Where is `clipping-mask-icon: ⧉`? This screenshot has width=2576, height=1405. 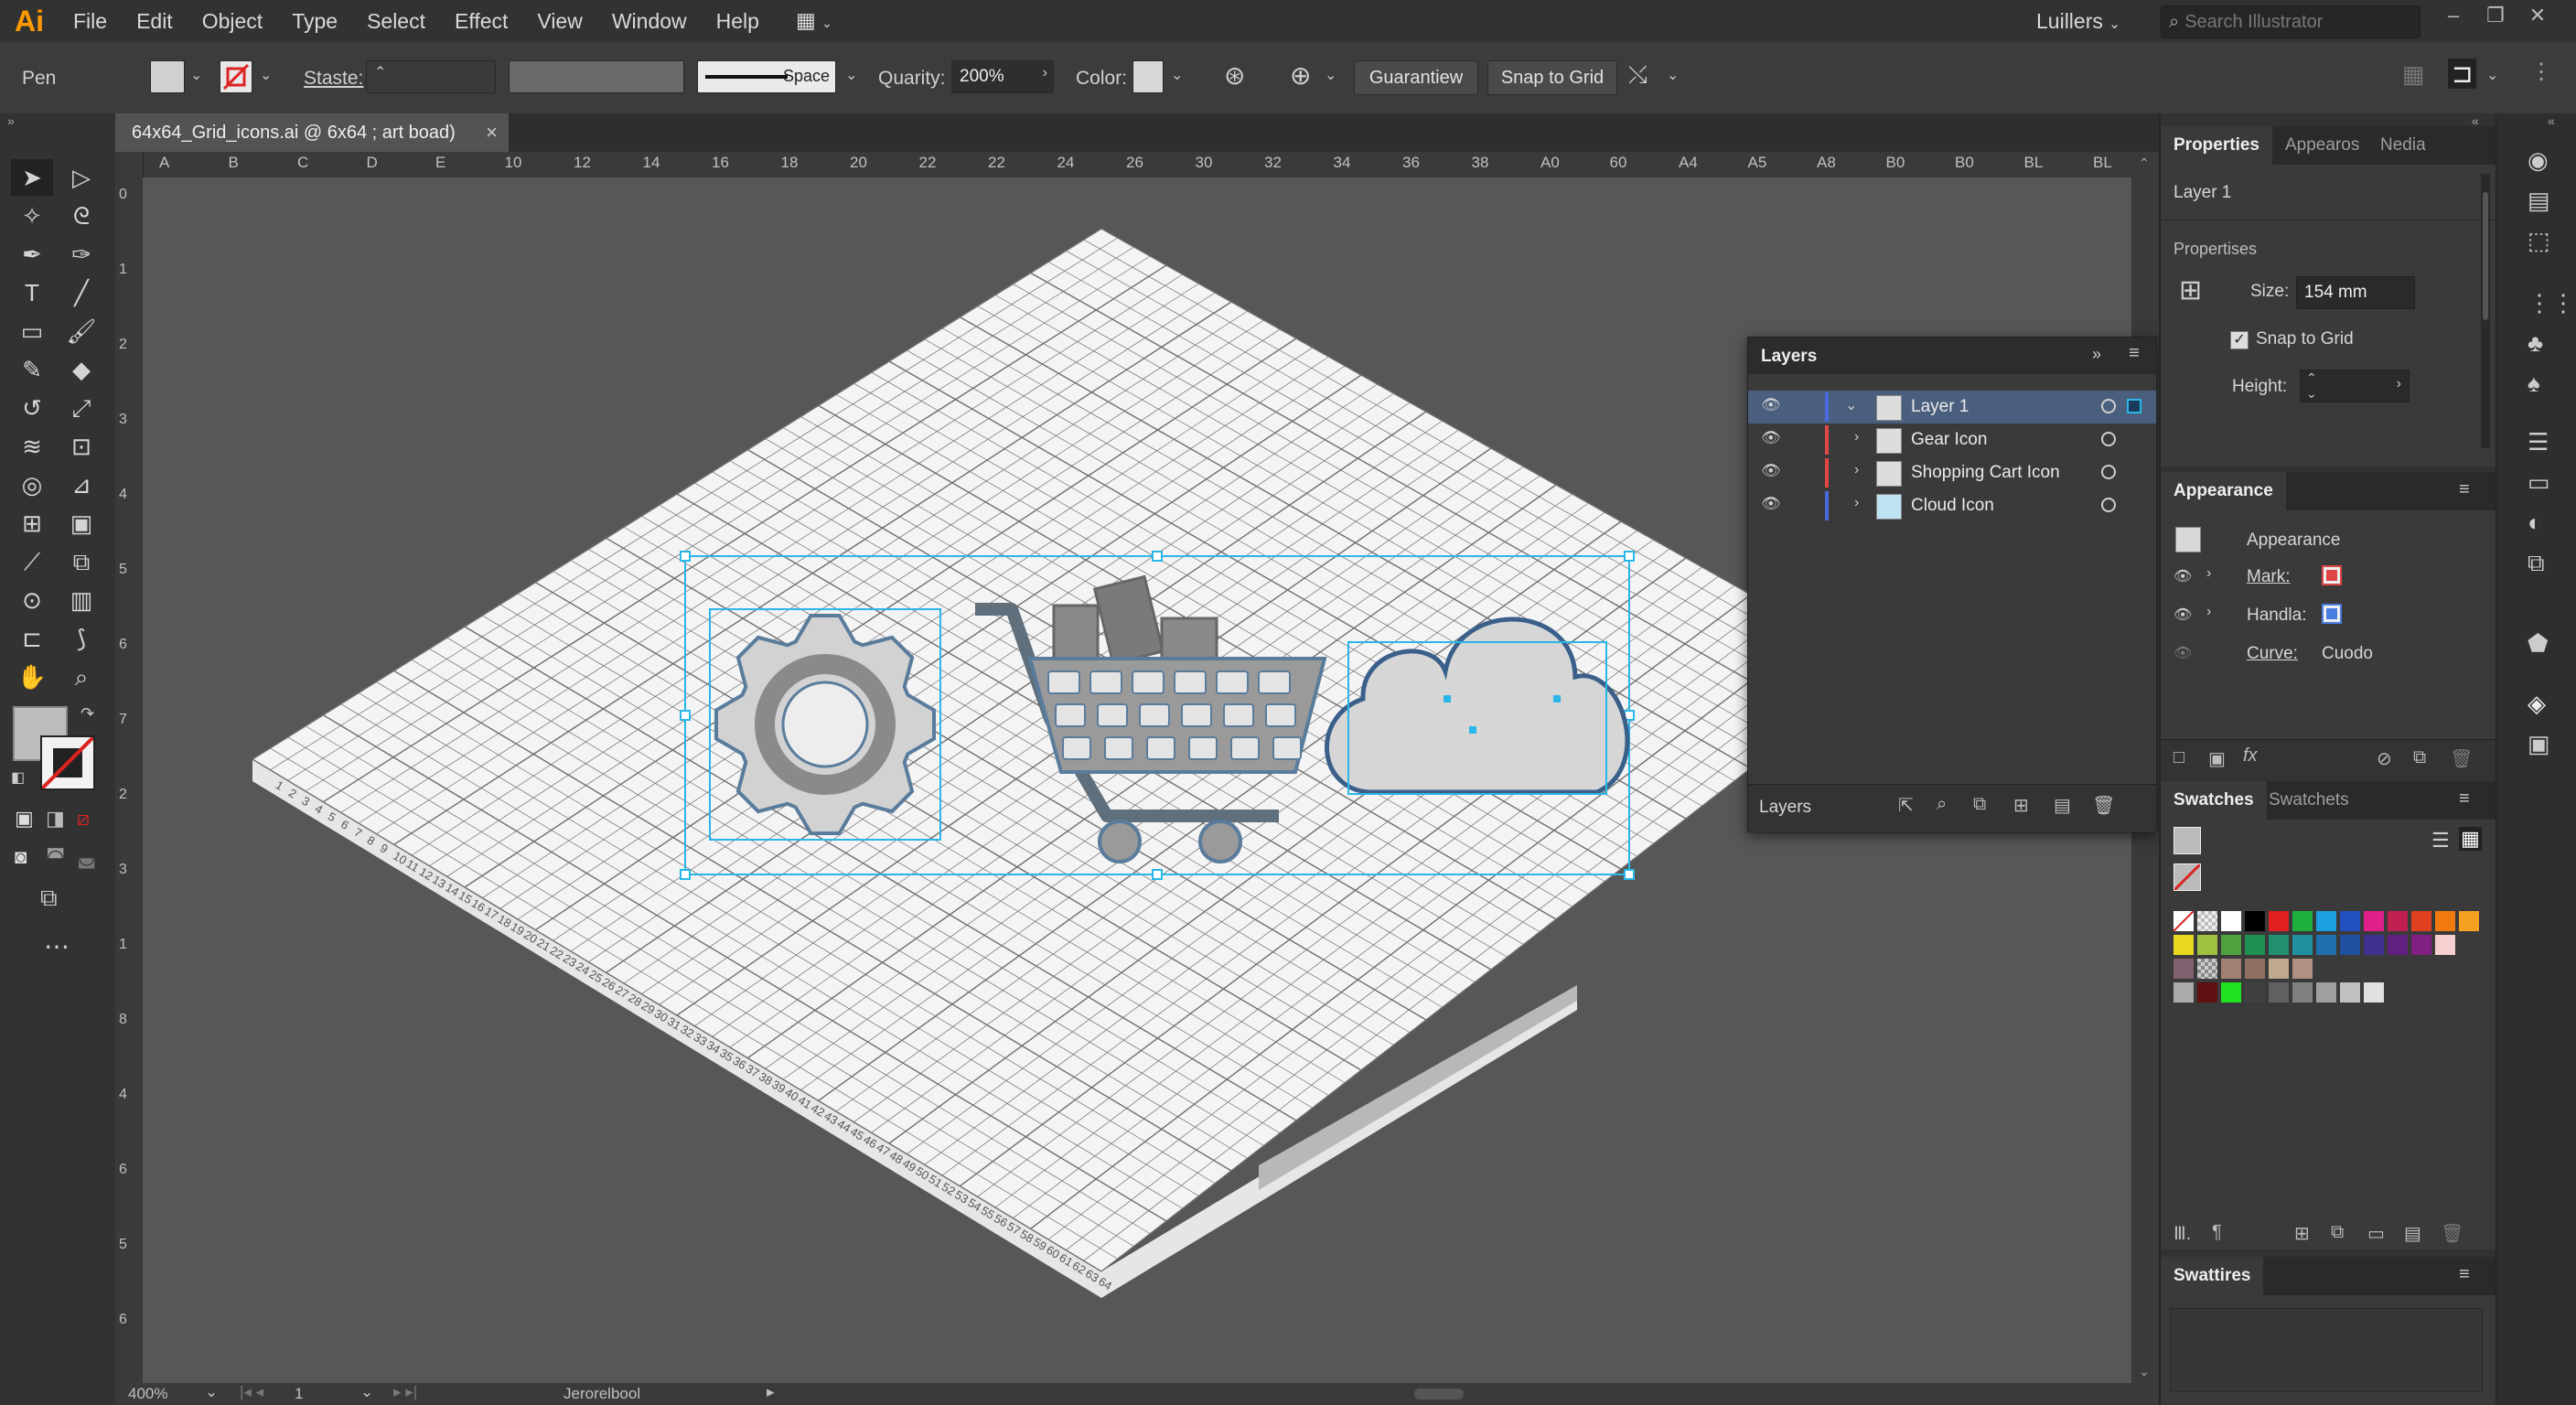 clipping-mask-icon: ⧉ is located at coordinates (1979, 805).